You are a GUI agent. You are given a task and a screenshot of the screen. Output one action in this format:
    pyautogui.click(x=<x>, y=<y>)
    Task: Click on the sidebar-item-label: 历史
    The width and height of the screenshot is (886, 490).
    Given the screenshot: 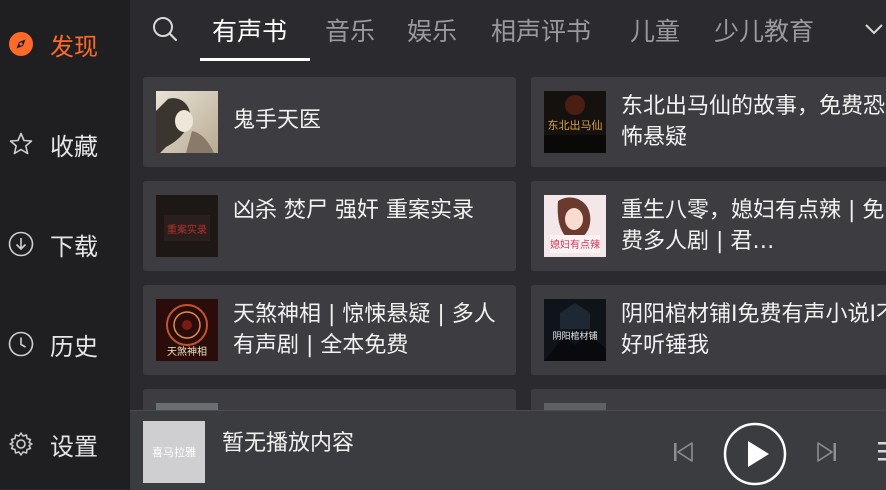 What is the action you would take?
    pyautogui.click(x=74, y=346)
    